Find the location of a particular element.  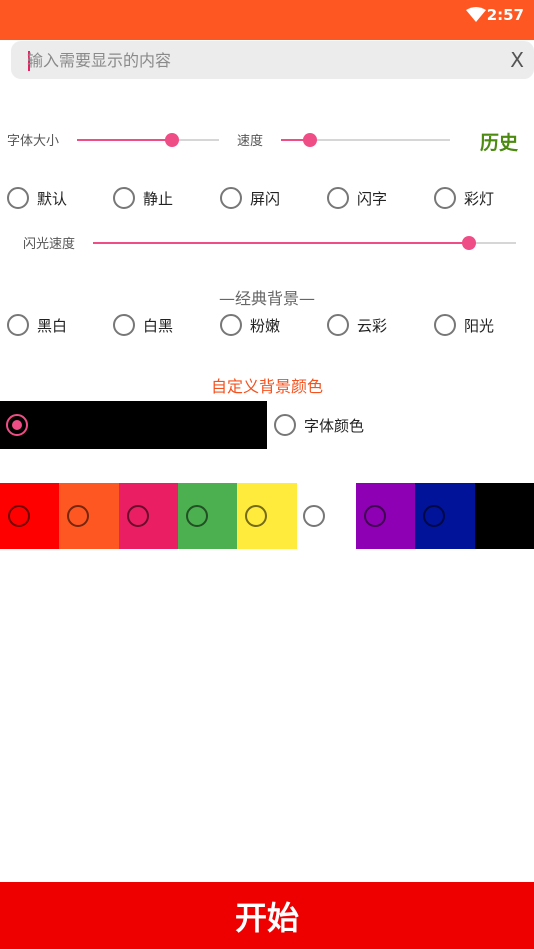

color-palette is located at coordinates (267, 516).